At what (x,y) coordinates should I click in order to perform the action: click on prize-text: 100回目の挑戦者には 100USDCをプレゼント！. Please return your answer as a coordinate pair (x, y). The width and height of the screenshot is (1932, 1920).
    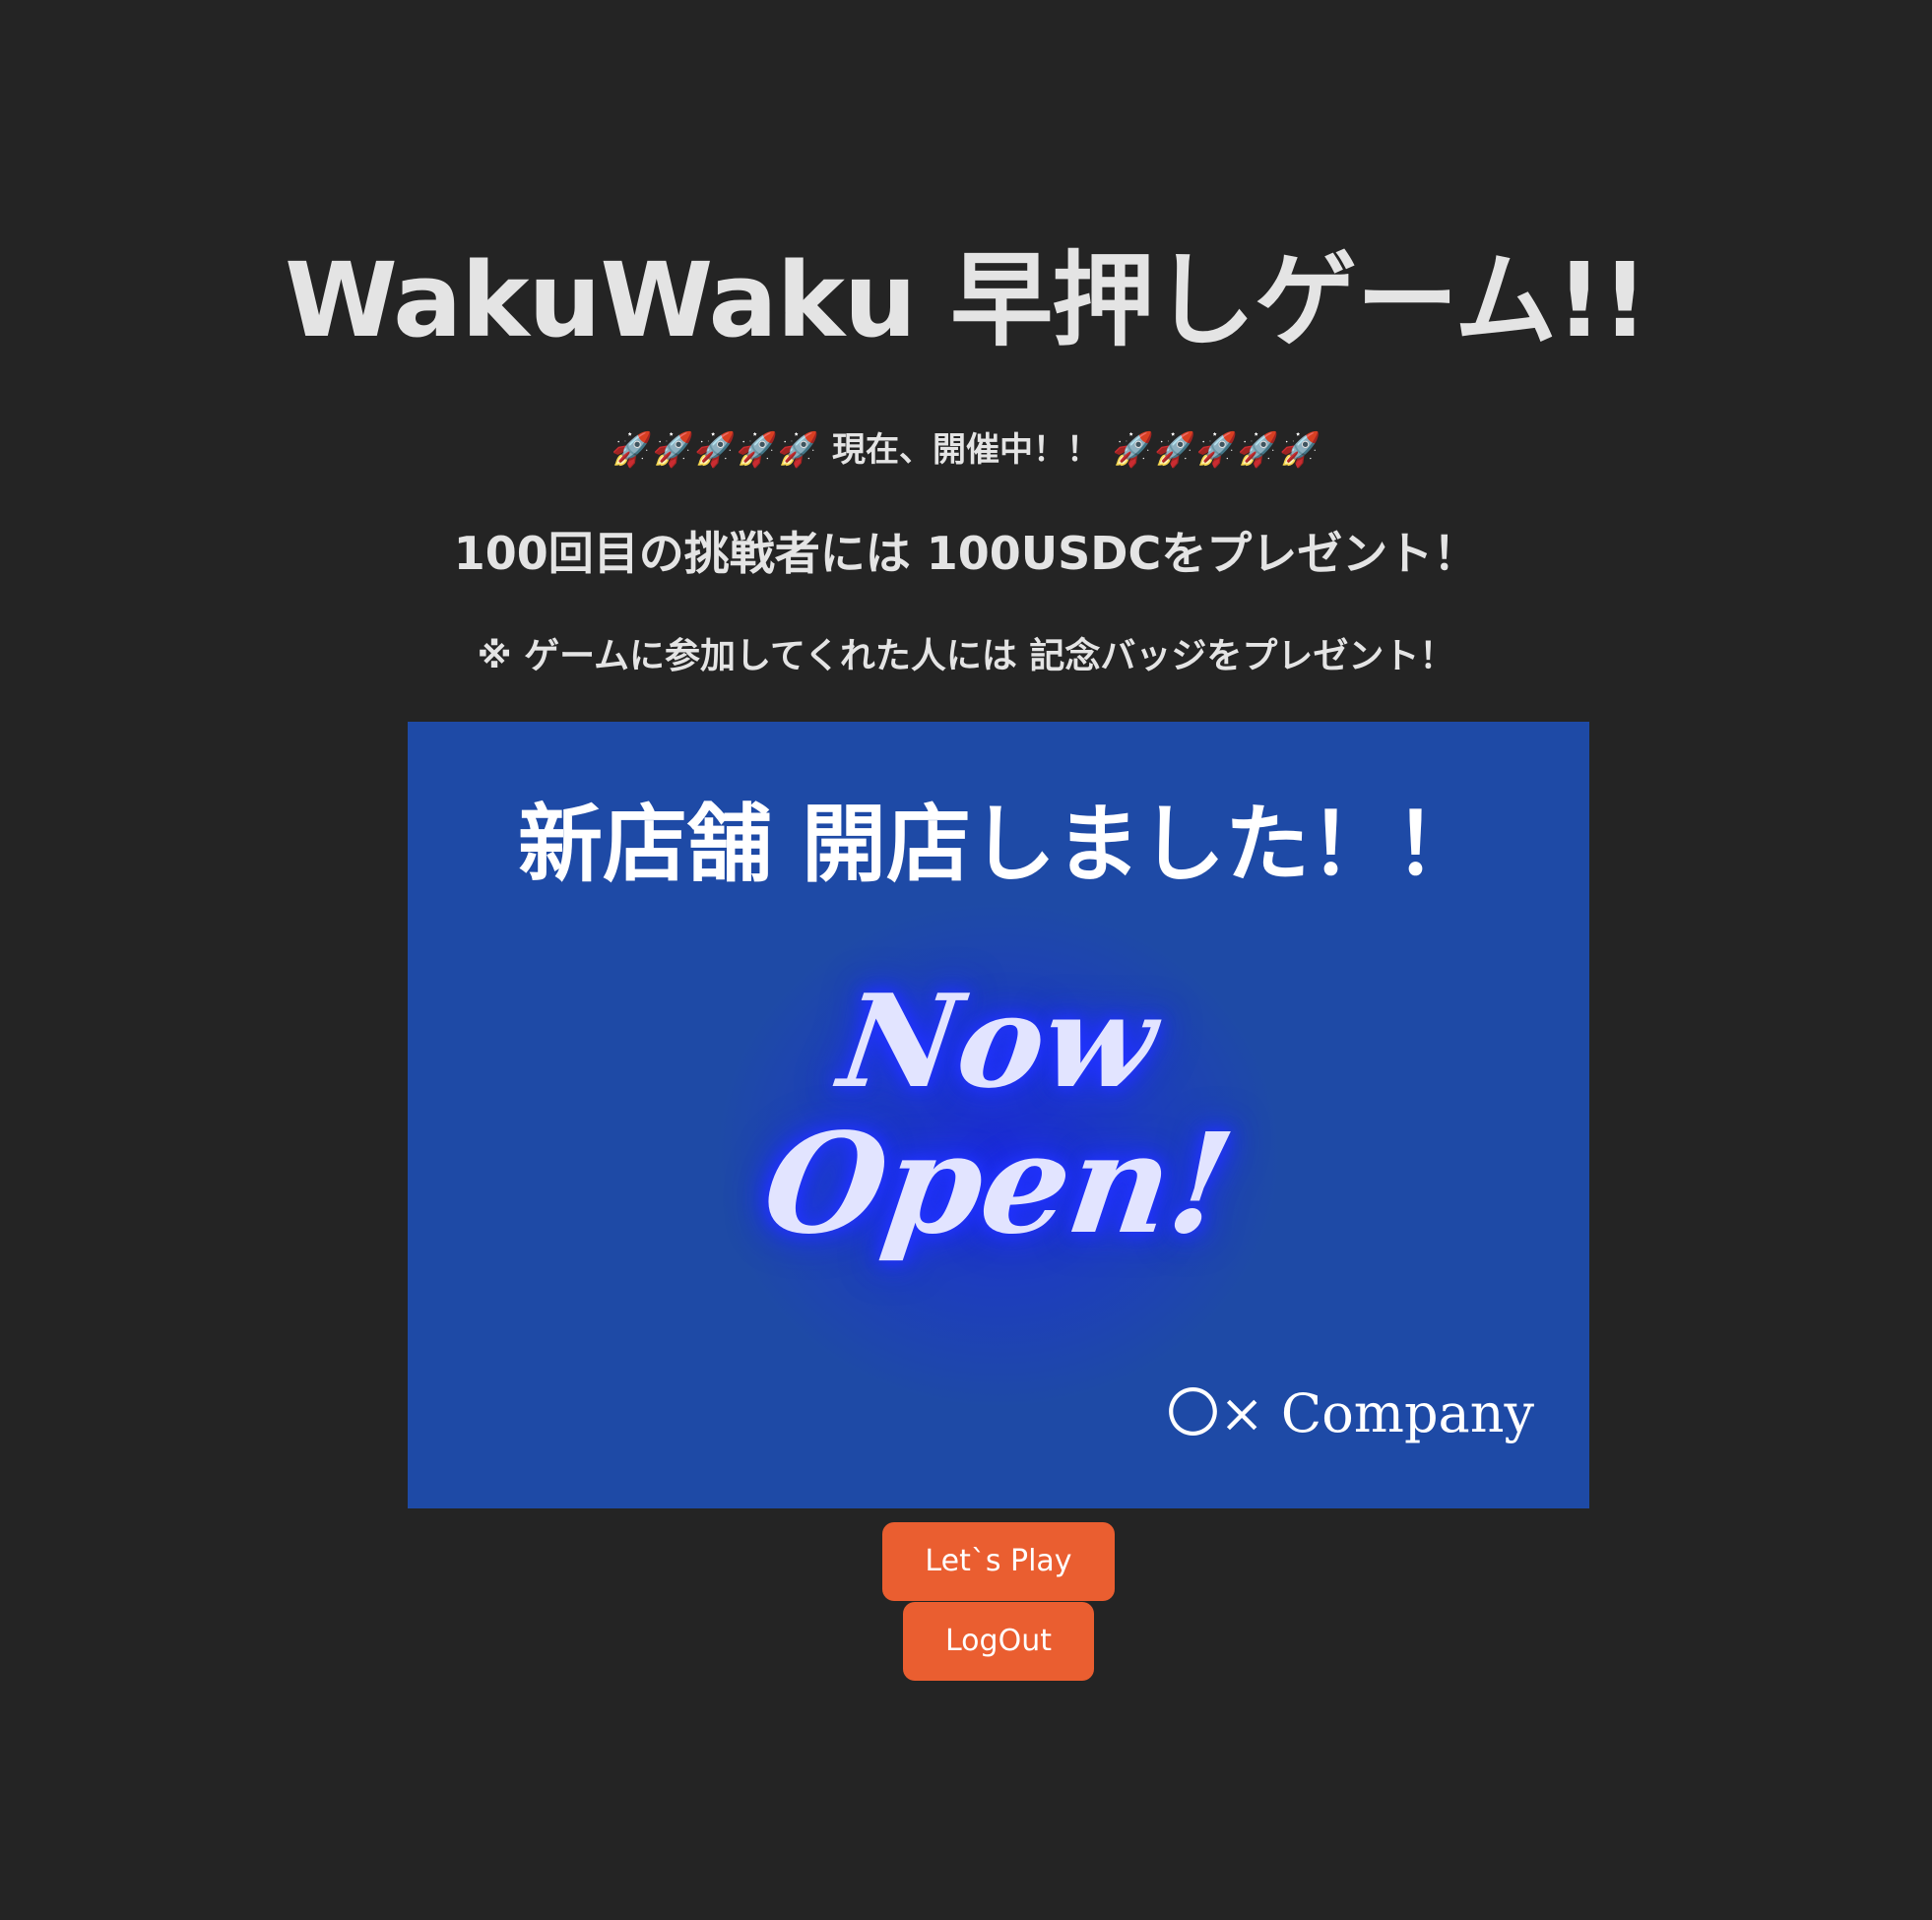
    Looking at the image, I should click on (966, 553).